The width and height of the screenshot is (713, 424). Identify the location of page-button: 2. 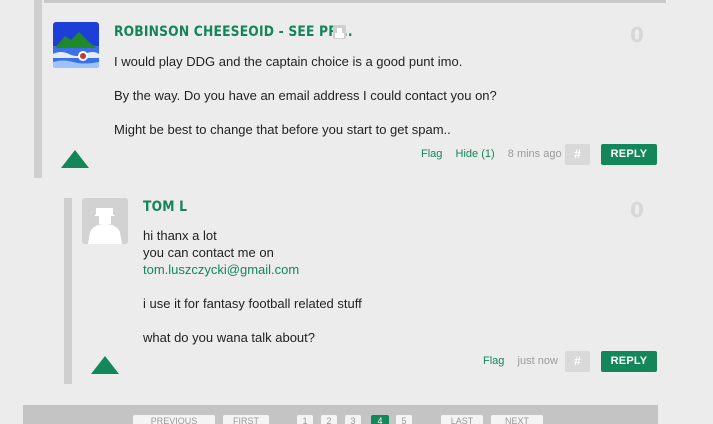
(329, 419).